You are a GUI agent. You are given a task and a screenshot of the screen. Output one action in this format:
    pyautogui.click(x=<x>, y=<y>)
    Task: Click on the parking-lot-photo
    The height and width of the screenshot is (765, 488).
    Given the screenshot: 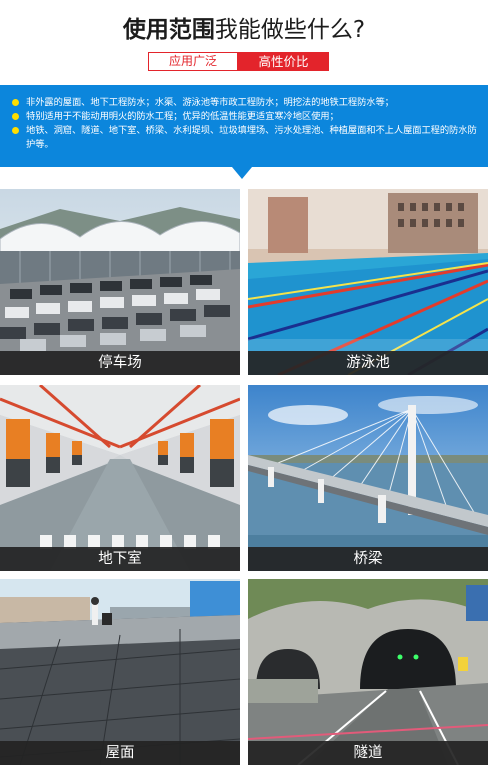 What is the action you would take?
    pyautogui.click(x=120, y=282)
    